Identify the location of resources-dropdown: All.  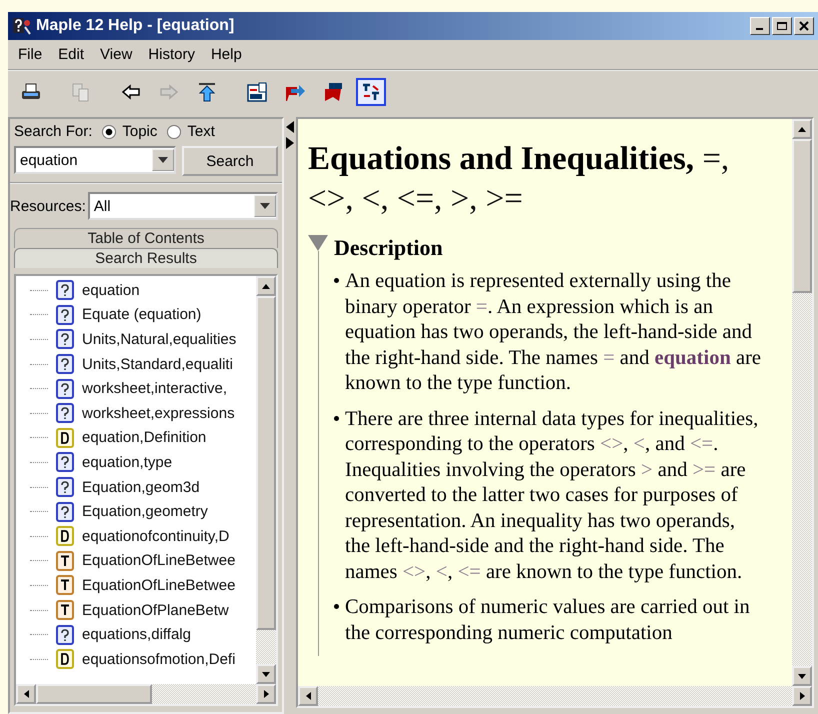
(183, 206).